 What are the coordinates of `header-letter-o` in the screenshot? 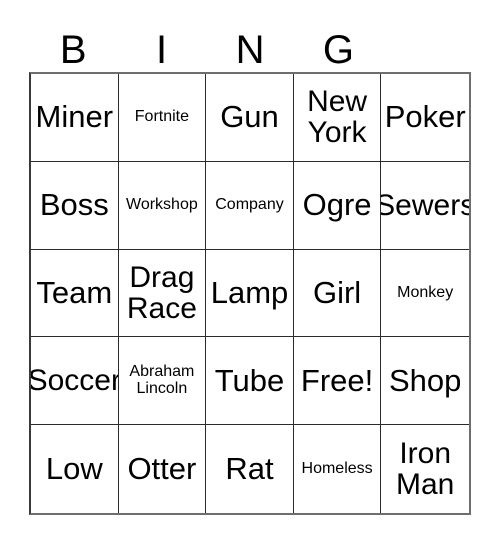 It's located at (427, 42).